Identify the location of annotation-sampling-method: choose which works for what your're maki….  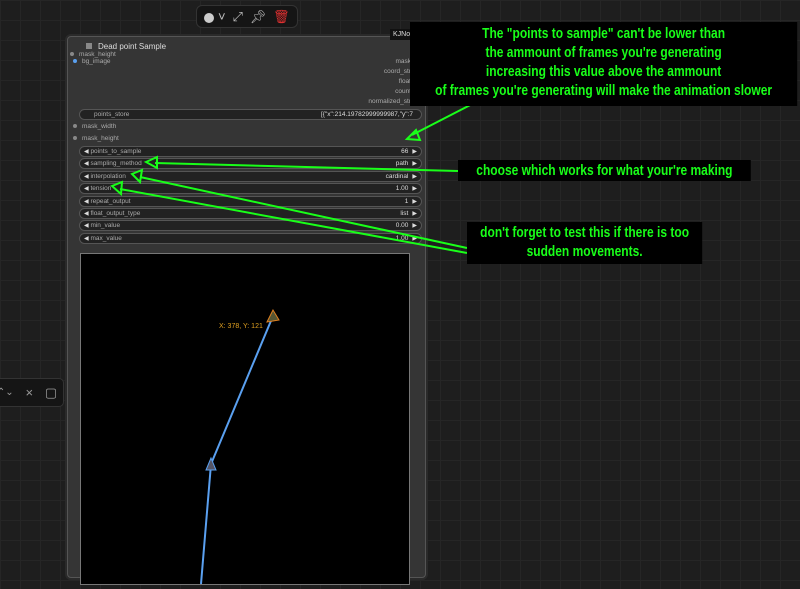
(604, 170).